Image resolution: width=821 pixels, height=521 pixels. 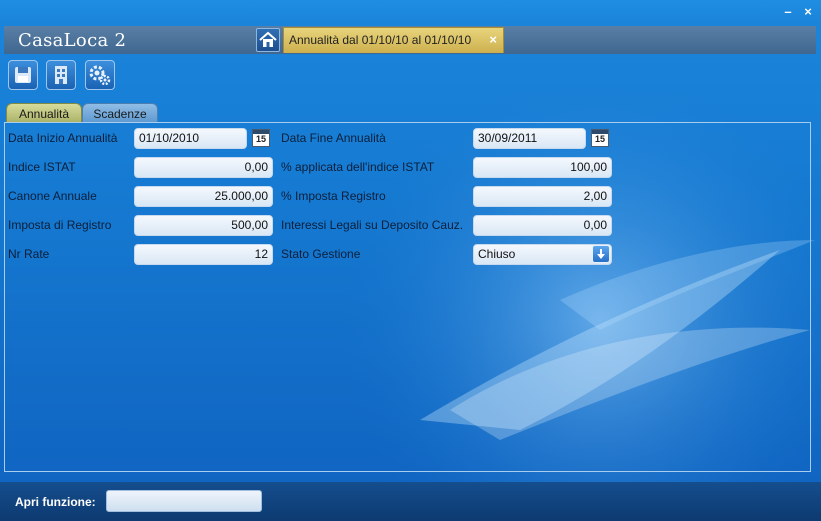 I want to click on footer-bar: Apri funzione:, so click(x=410, y=501).